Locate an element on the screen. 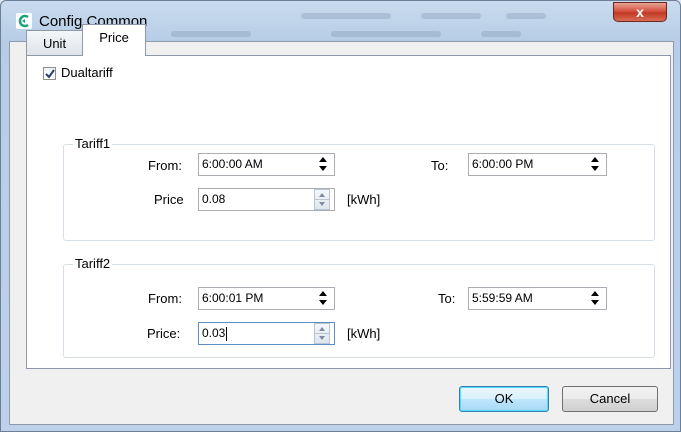 This screenshot has height=432, width=681. tariff1-to-label: To: is located at coordinates (440, 165).